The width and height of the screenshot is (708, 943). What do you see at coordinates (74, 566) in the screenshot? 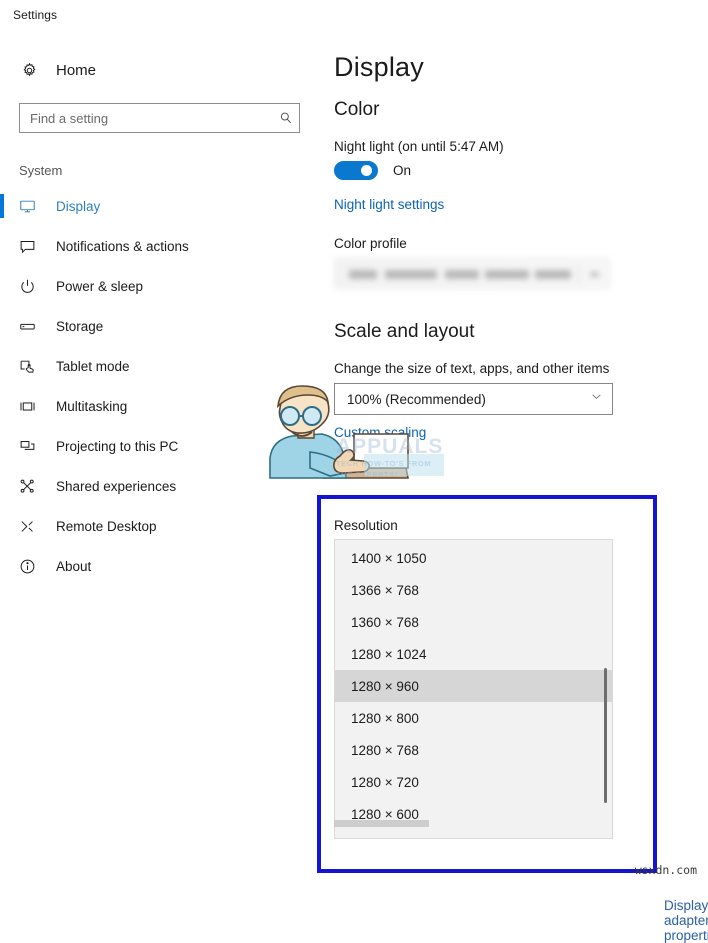
I see `sidebar-item-label: About` at bounding box center [74, 566].